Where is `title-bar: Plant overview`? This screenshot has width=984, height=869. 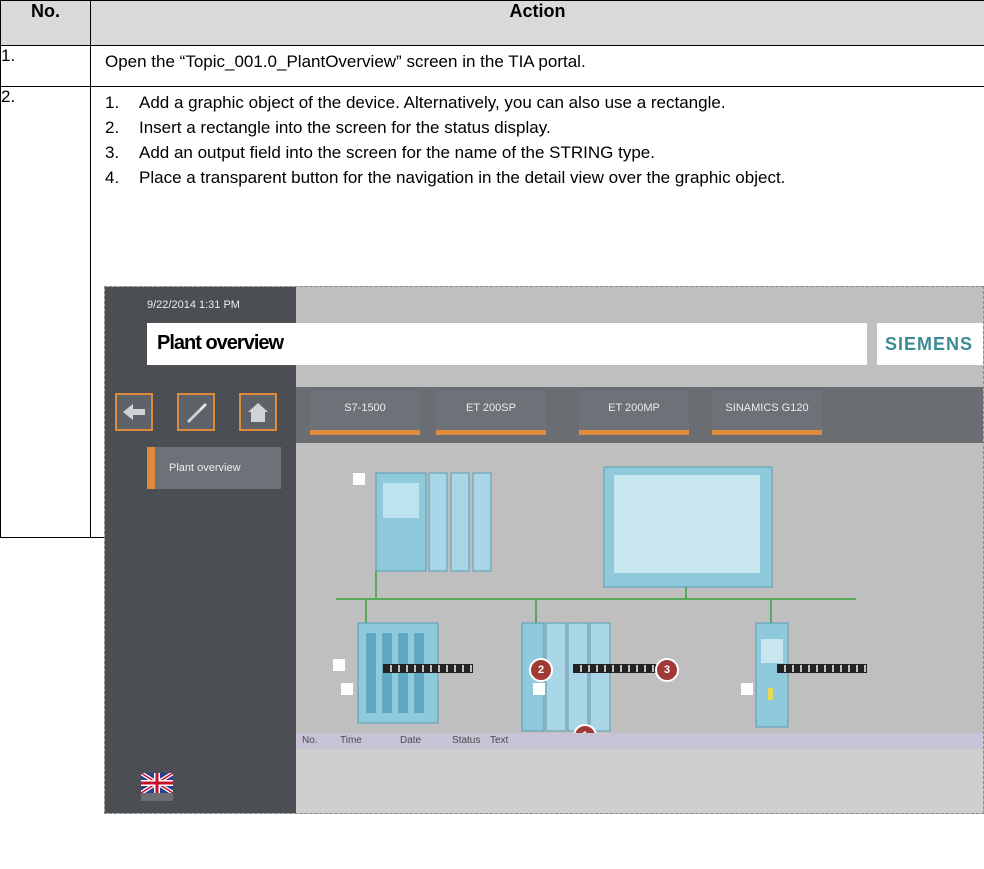 title-bar: Plant overview is located at coordinates (507, 344).